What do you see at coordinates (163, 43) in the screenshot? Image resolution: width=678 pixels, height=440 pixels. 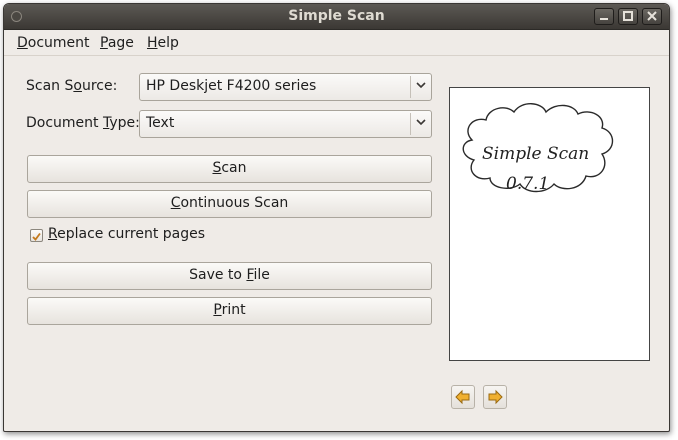 I see `menu-help: Help` at bounding box center [163, 43].